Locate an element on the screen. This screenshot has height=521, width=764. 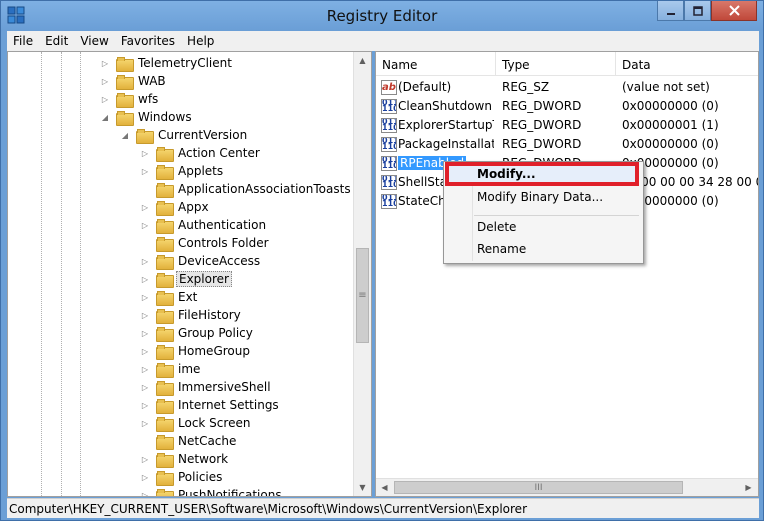
tree-item: ▷ WAB is located at coordinates (134, 81).